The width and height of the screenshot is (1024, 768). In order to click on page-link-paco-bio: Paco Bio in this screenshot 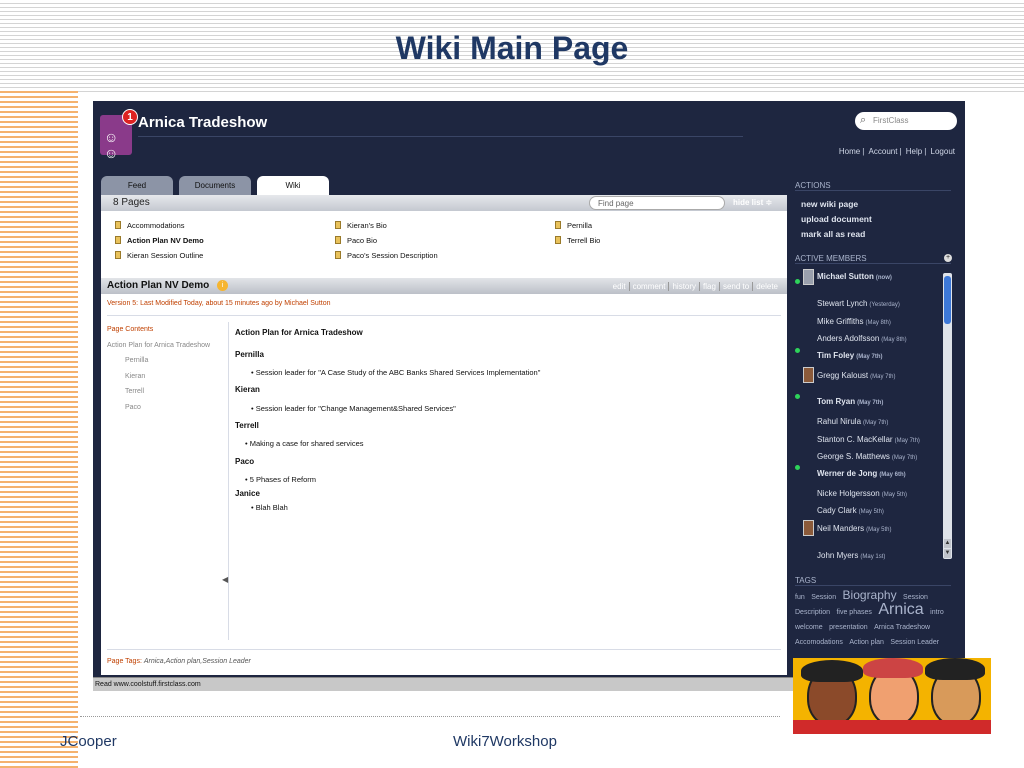, I will do `click(356, 240)`.